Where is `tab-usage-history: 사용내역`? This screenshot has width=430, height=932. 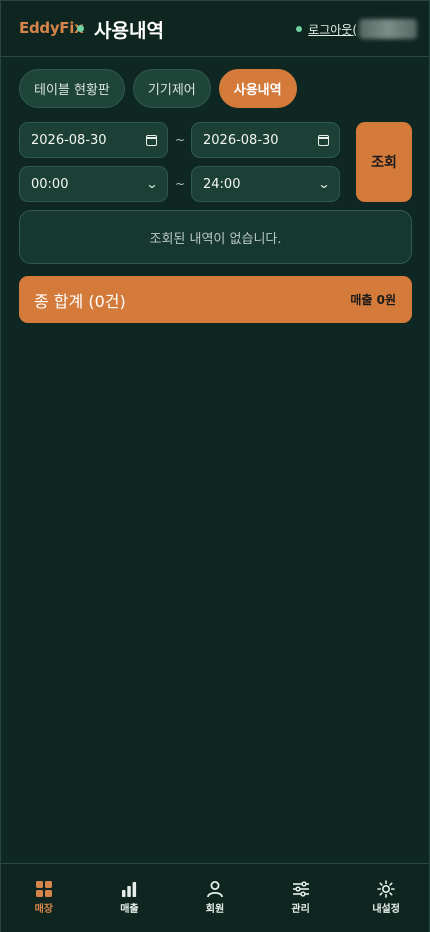 tab-usage-history: 사용내역 is located at coordinates (257, 88).